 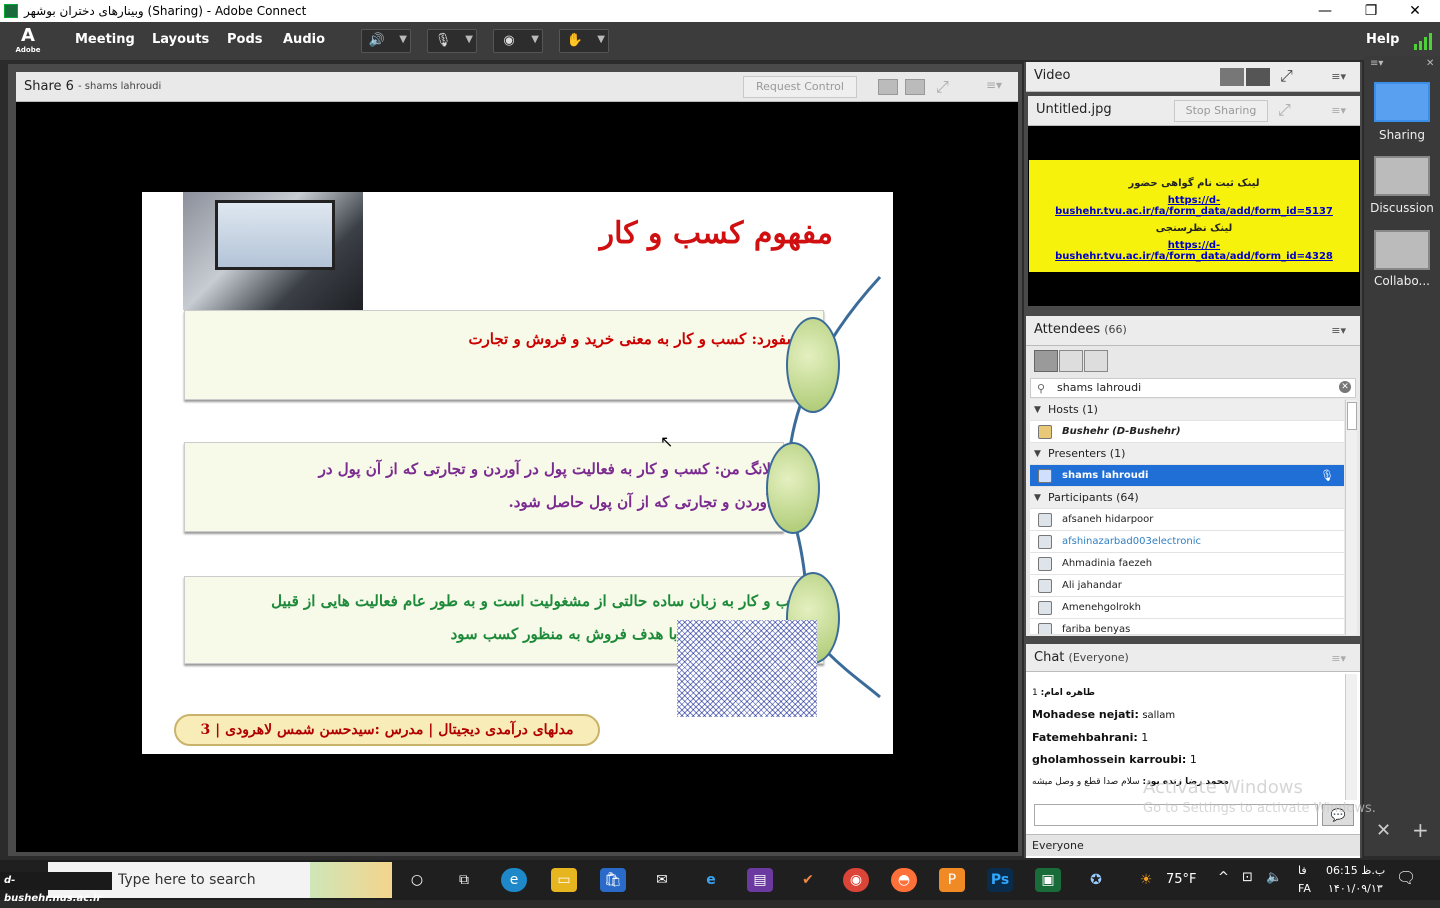 I want to click on layout-thumb-sharing, so click(x=1402, y=102).